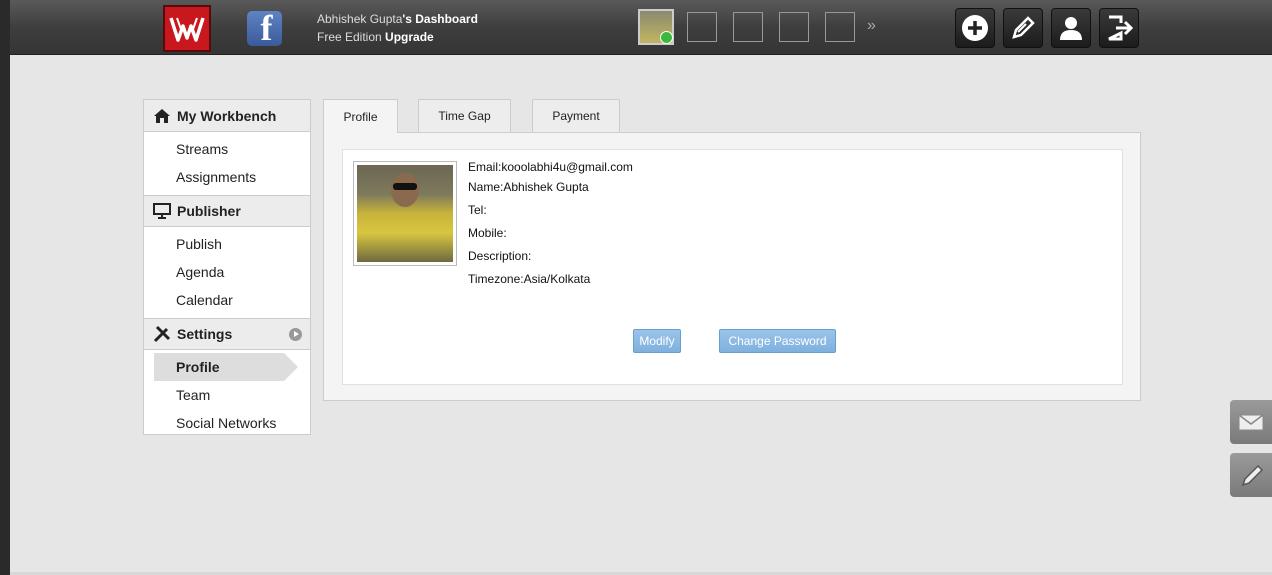 Image resolution: width=1272 pixels, height=575 pixels. I want to click on monitor-icon, so click(162, 211).